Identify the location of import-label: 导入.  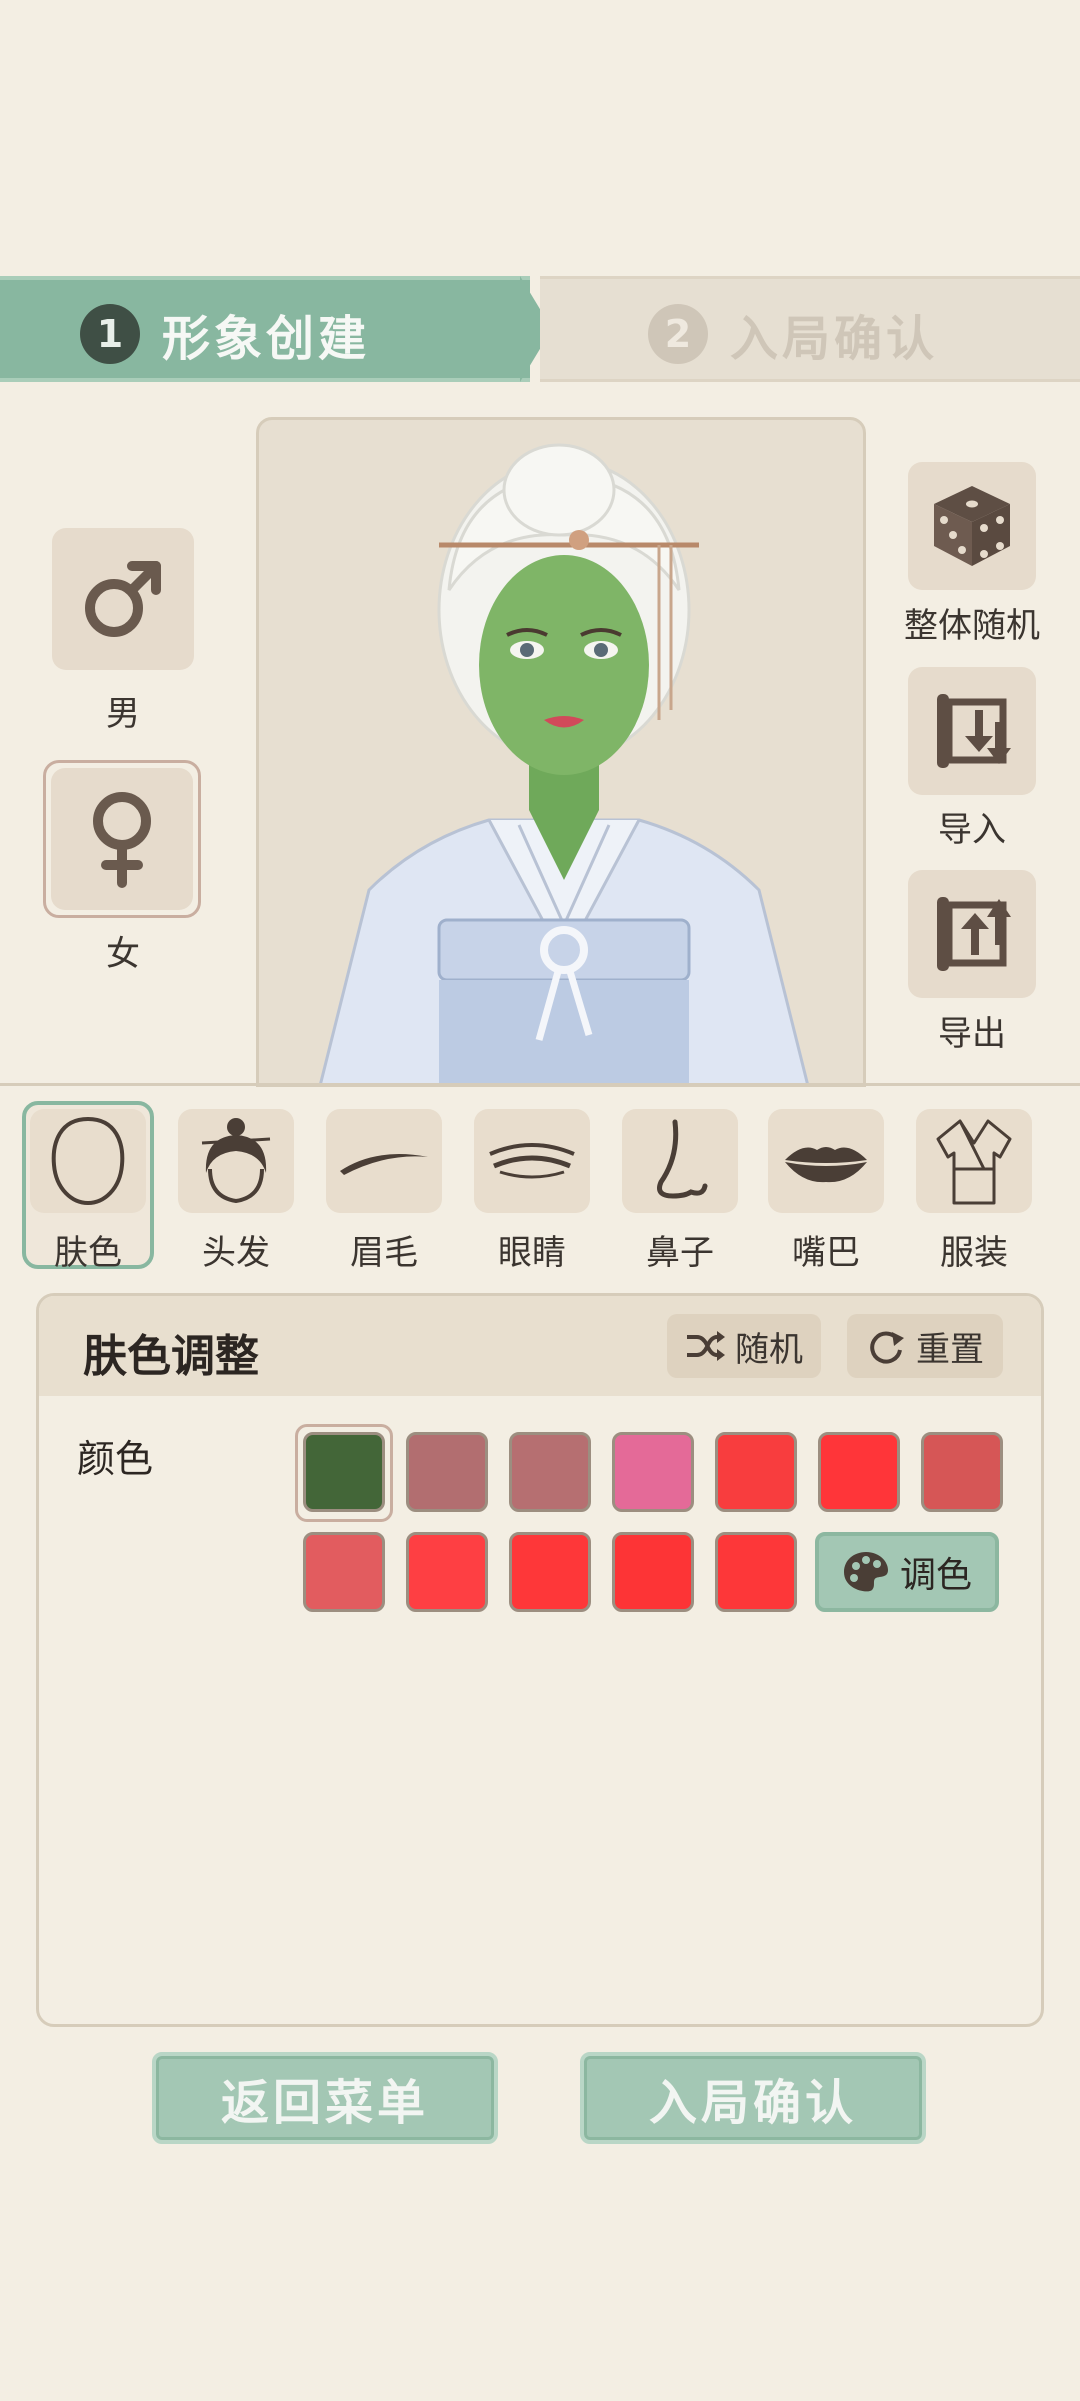
(972, 830).